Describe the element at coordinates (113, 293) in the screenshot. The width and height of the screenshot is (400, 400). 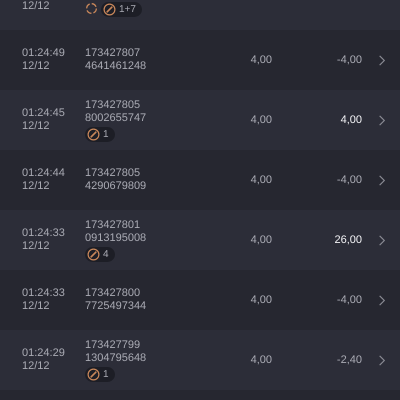
I see `ticket-id: 173427800` at that location.